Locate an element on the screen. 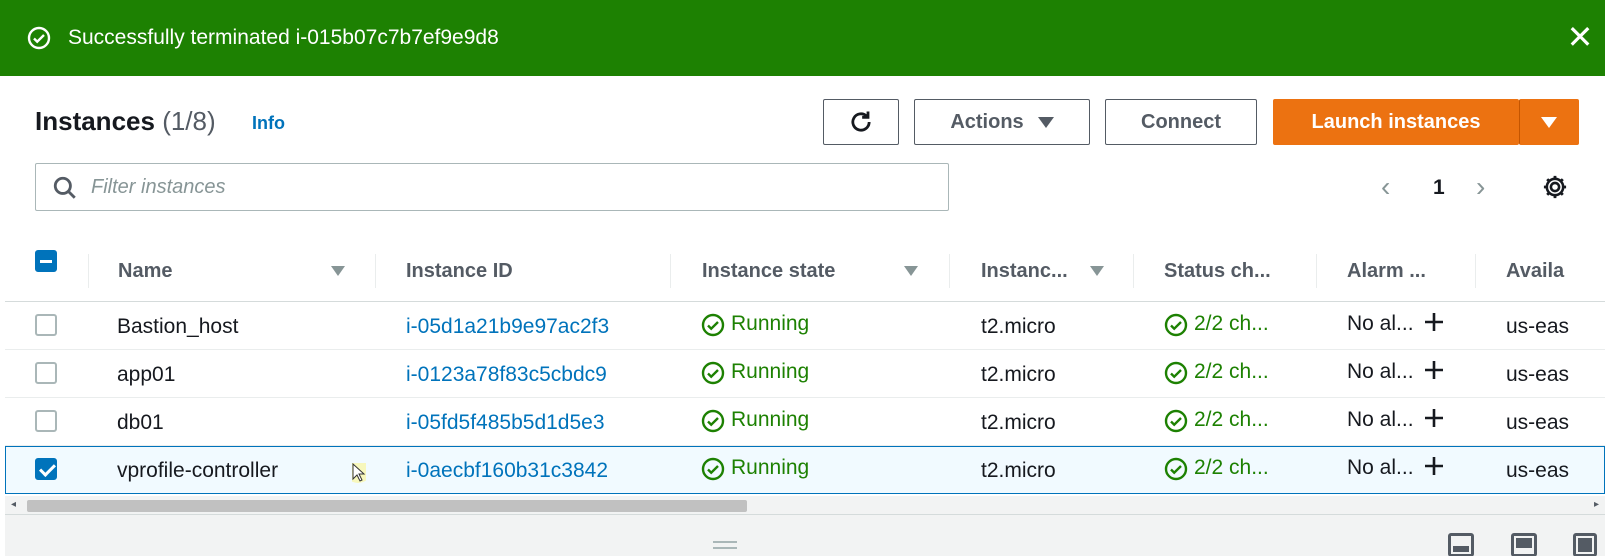 Image resolution: width=1605 pixels, height=556 pixels. mouse-cursor-icon is located at coordinates (359, 473).